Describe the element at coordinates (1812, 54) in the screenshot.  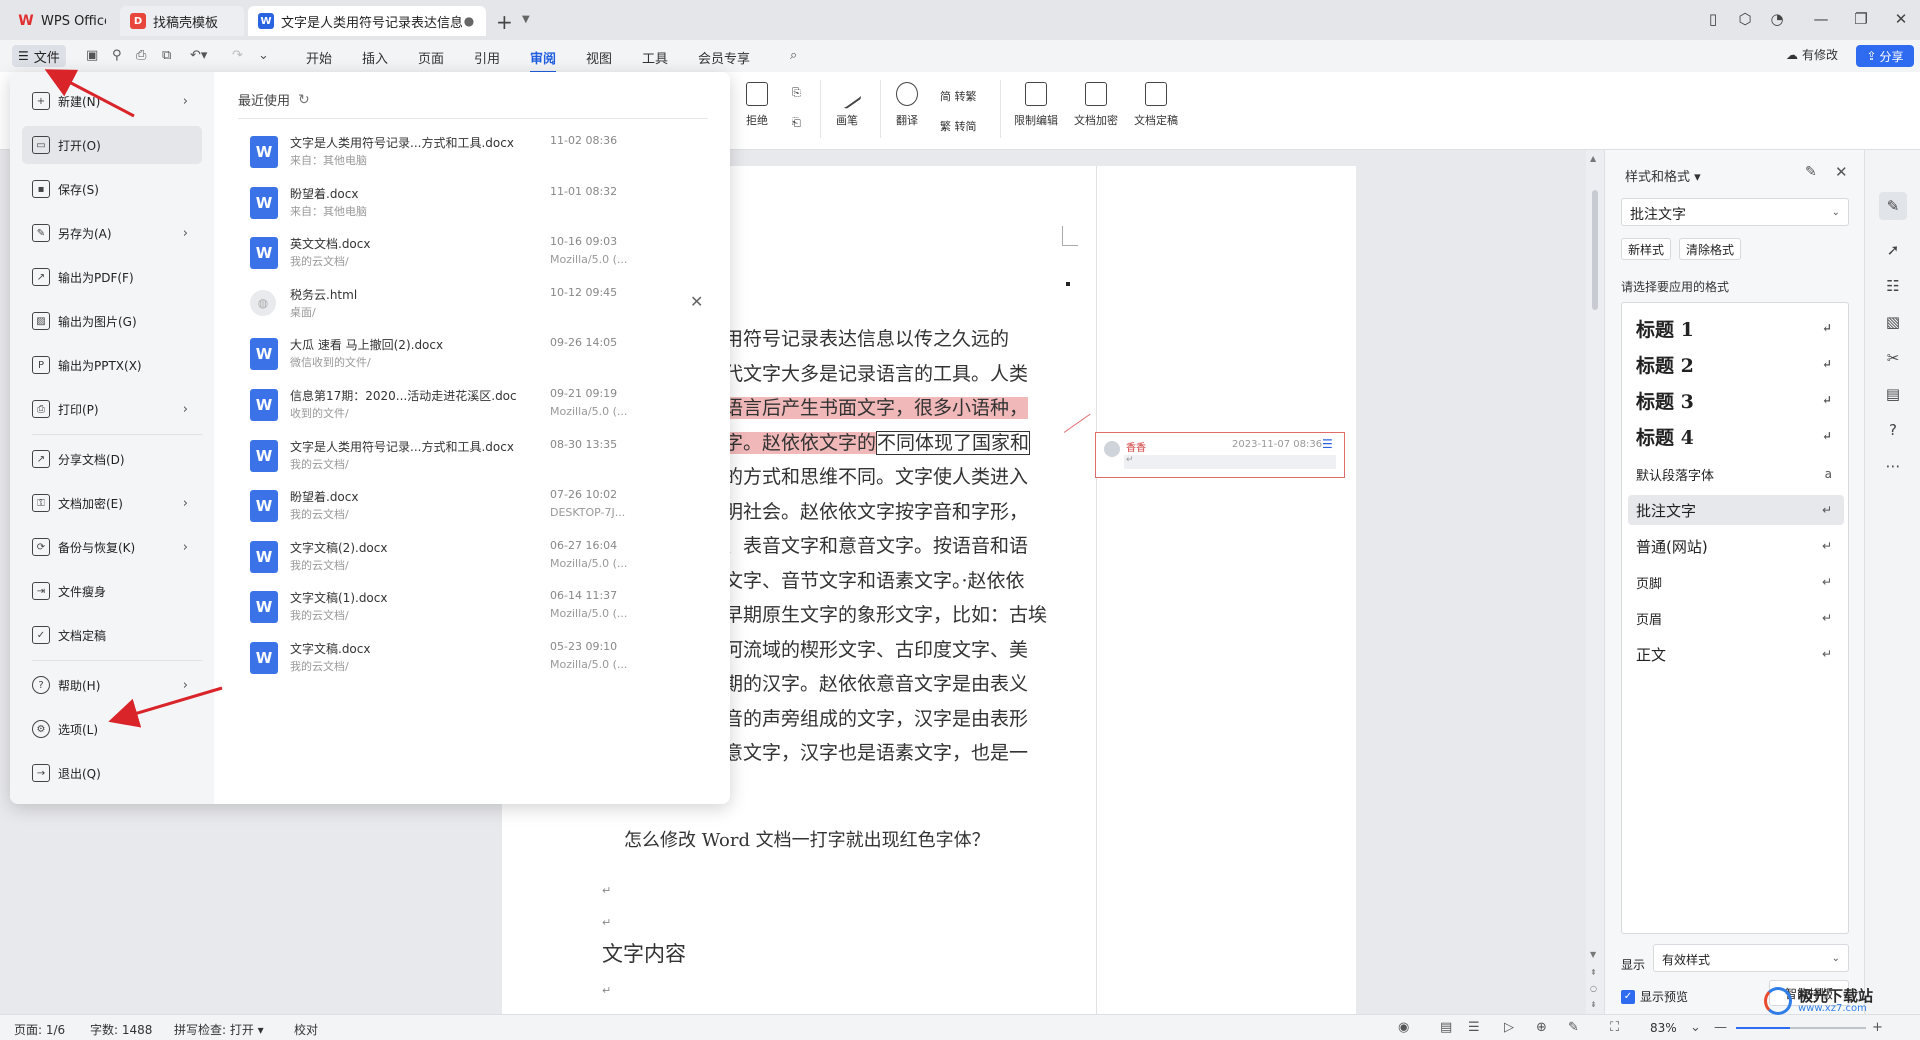
I see `modify-status-button: ☁ 有修改` at that location.